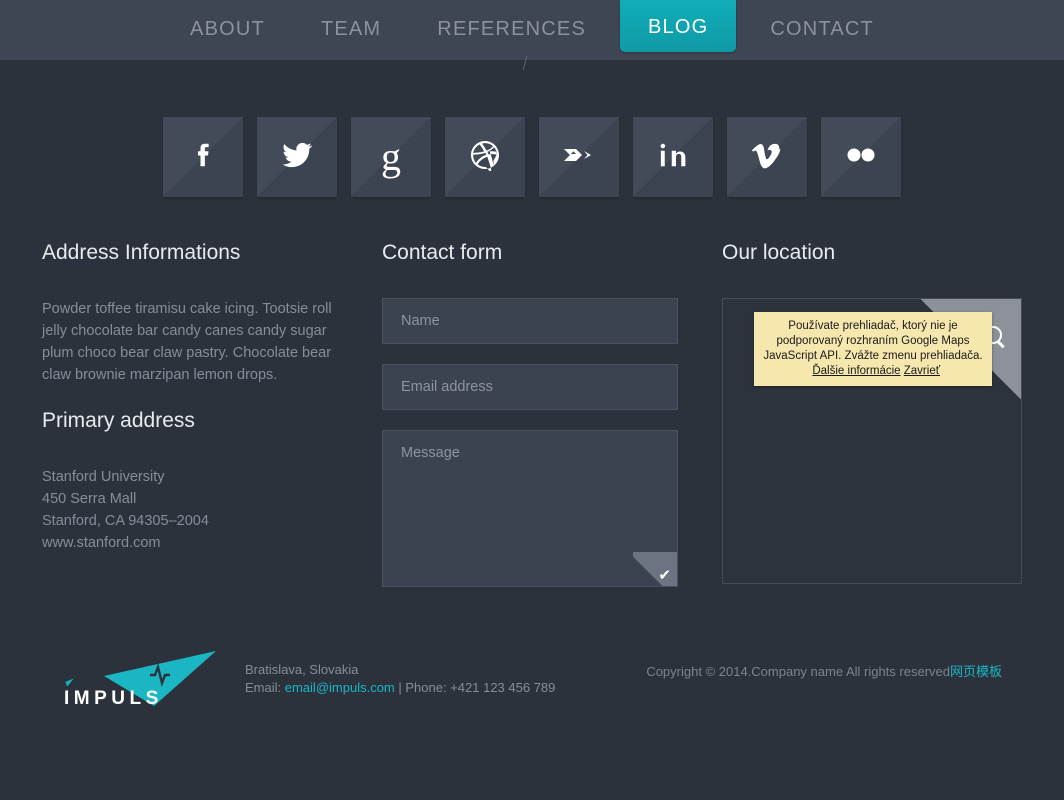  Describe the element at coordinates (678, 26) in the screenshot. I see `nav-item-blog: BLOG` at that location.